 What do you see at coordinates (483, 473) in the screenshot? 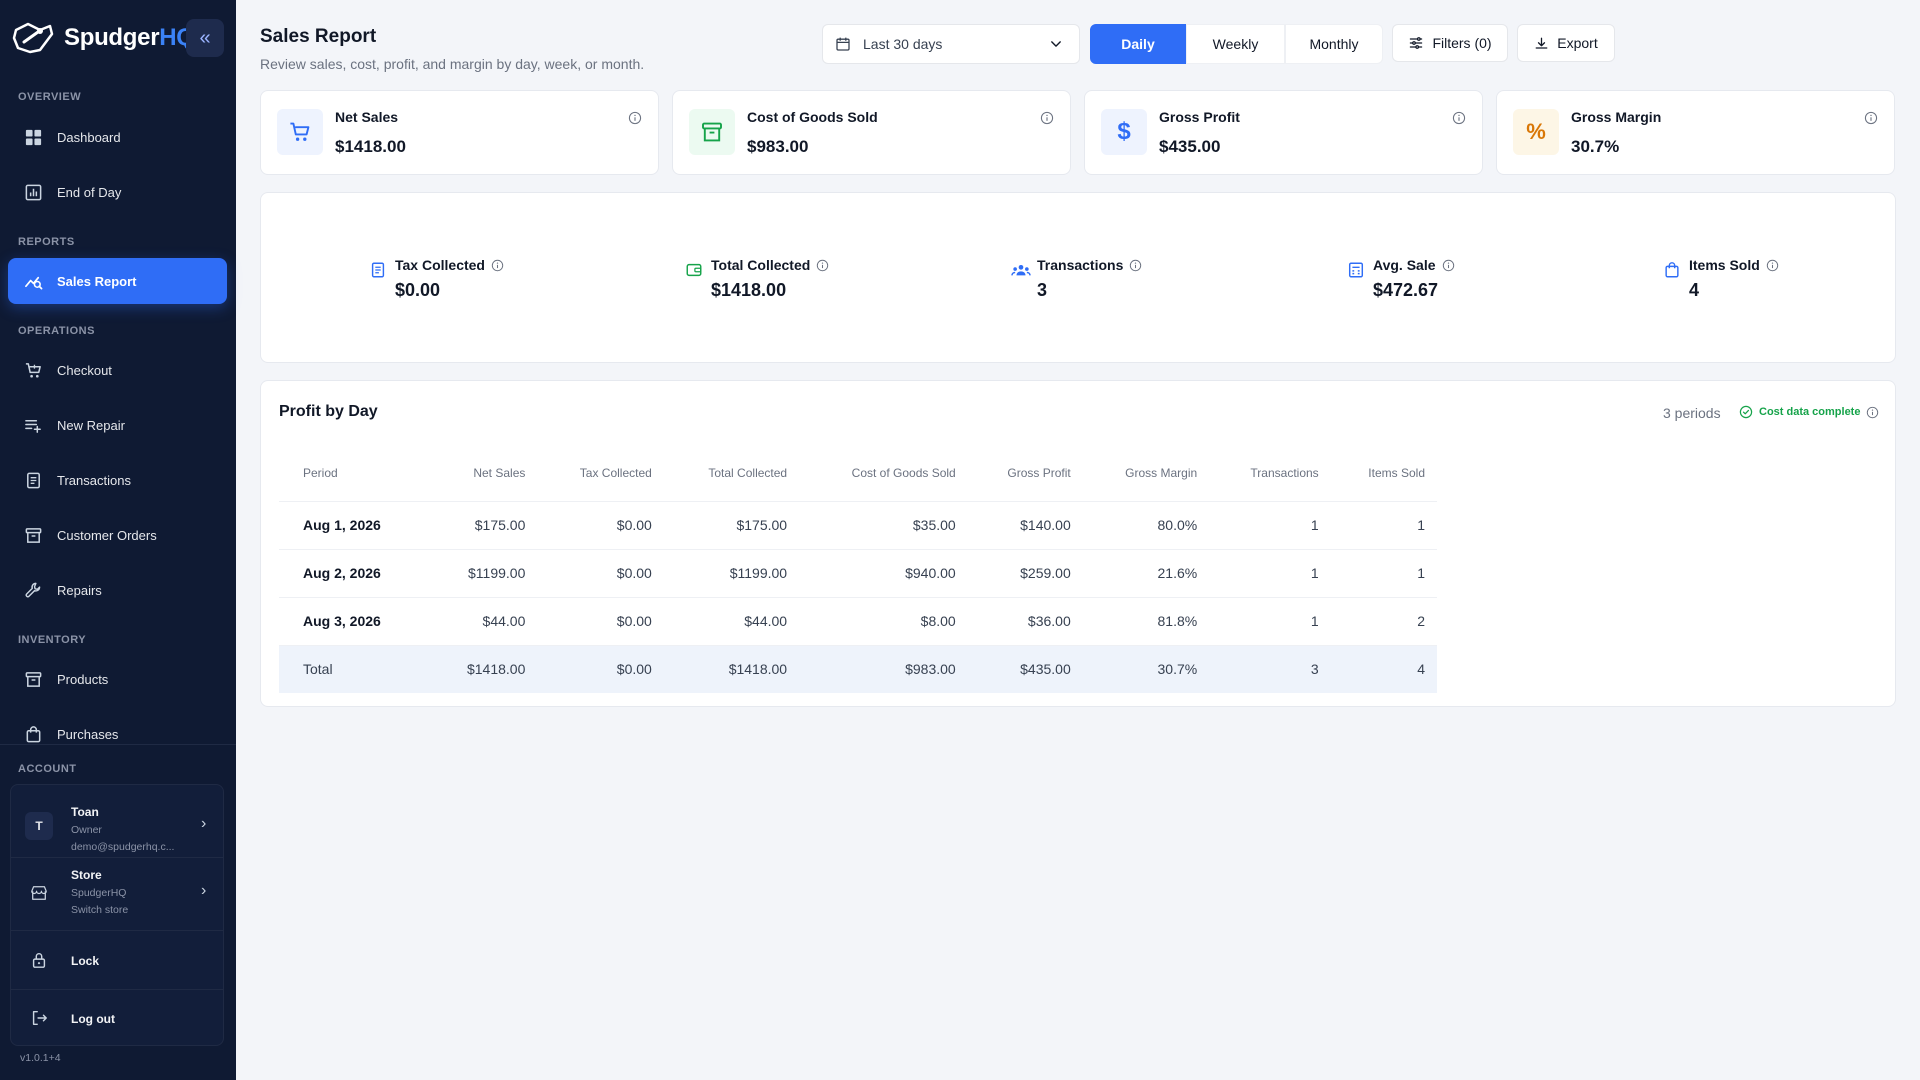
I see `column-header: Net Sales` at bounding box center [483, 473].